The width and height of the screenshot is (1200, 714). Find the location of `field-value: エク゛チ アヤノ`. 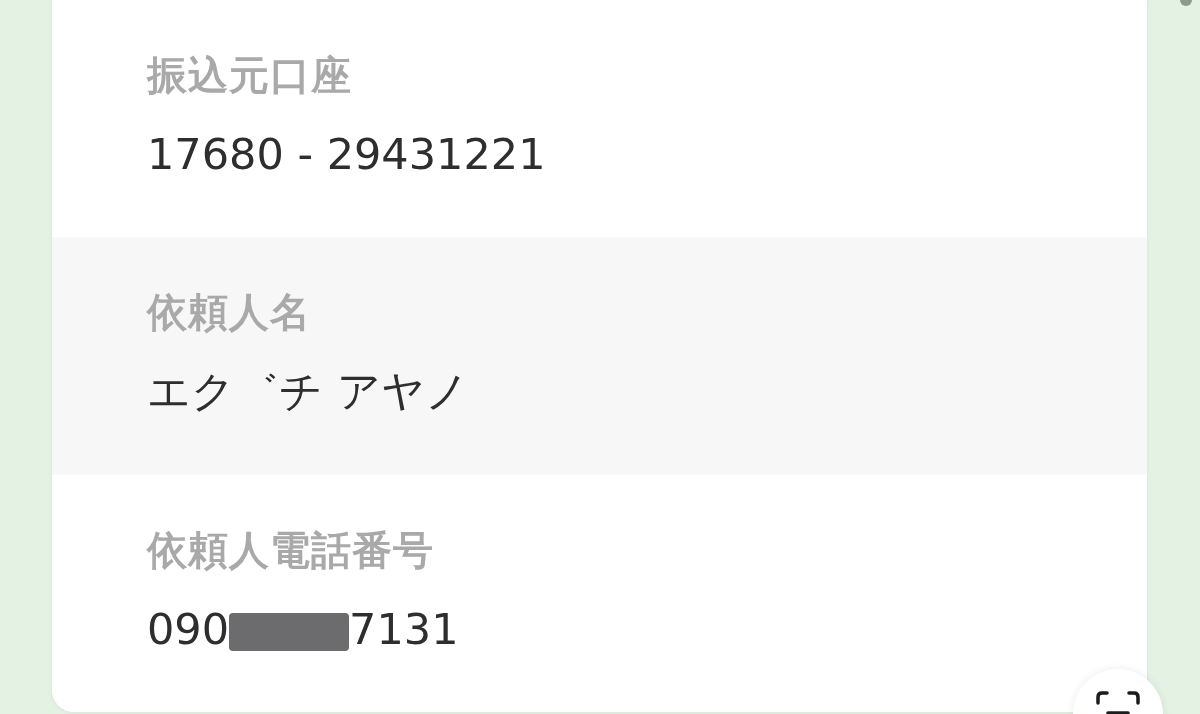

field-value: エク゛チ アヤノ is located at coordinates (308, 391).